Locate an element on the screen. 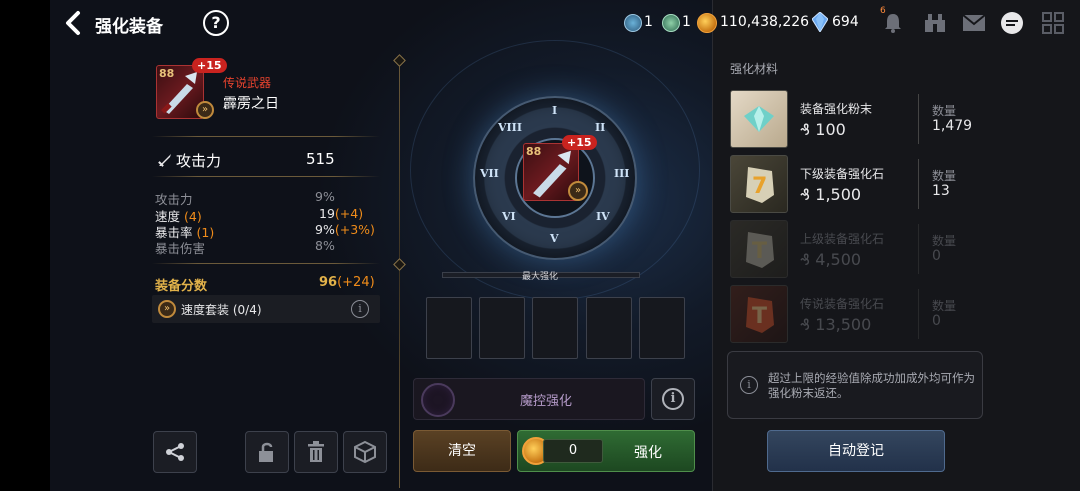  material-item-high-stone: T 上级装备强化石 ₰ 4,500 数量 0 is located at coordinates (855, 250).